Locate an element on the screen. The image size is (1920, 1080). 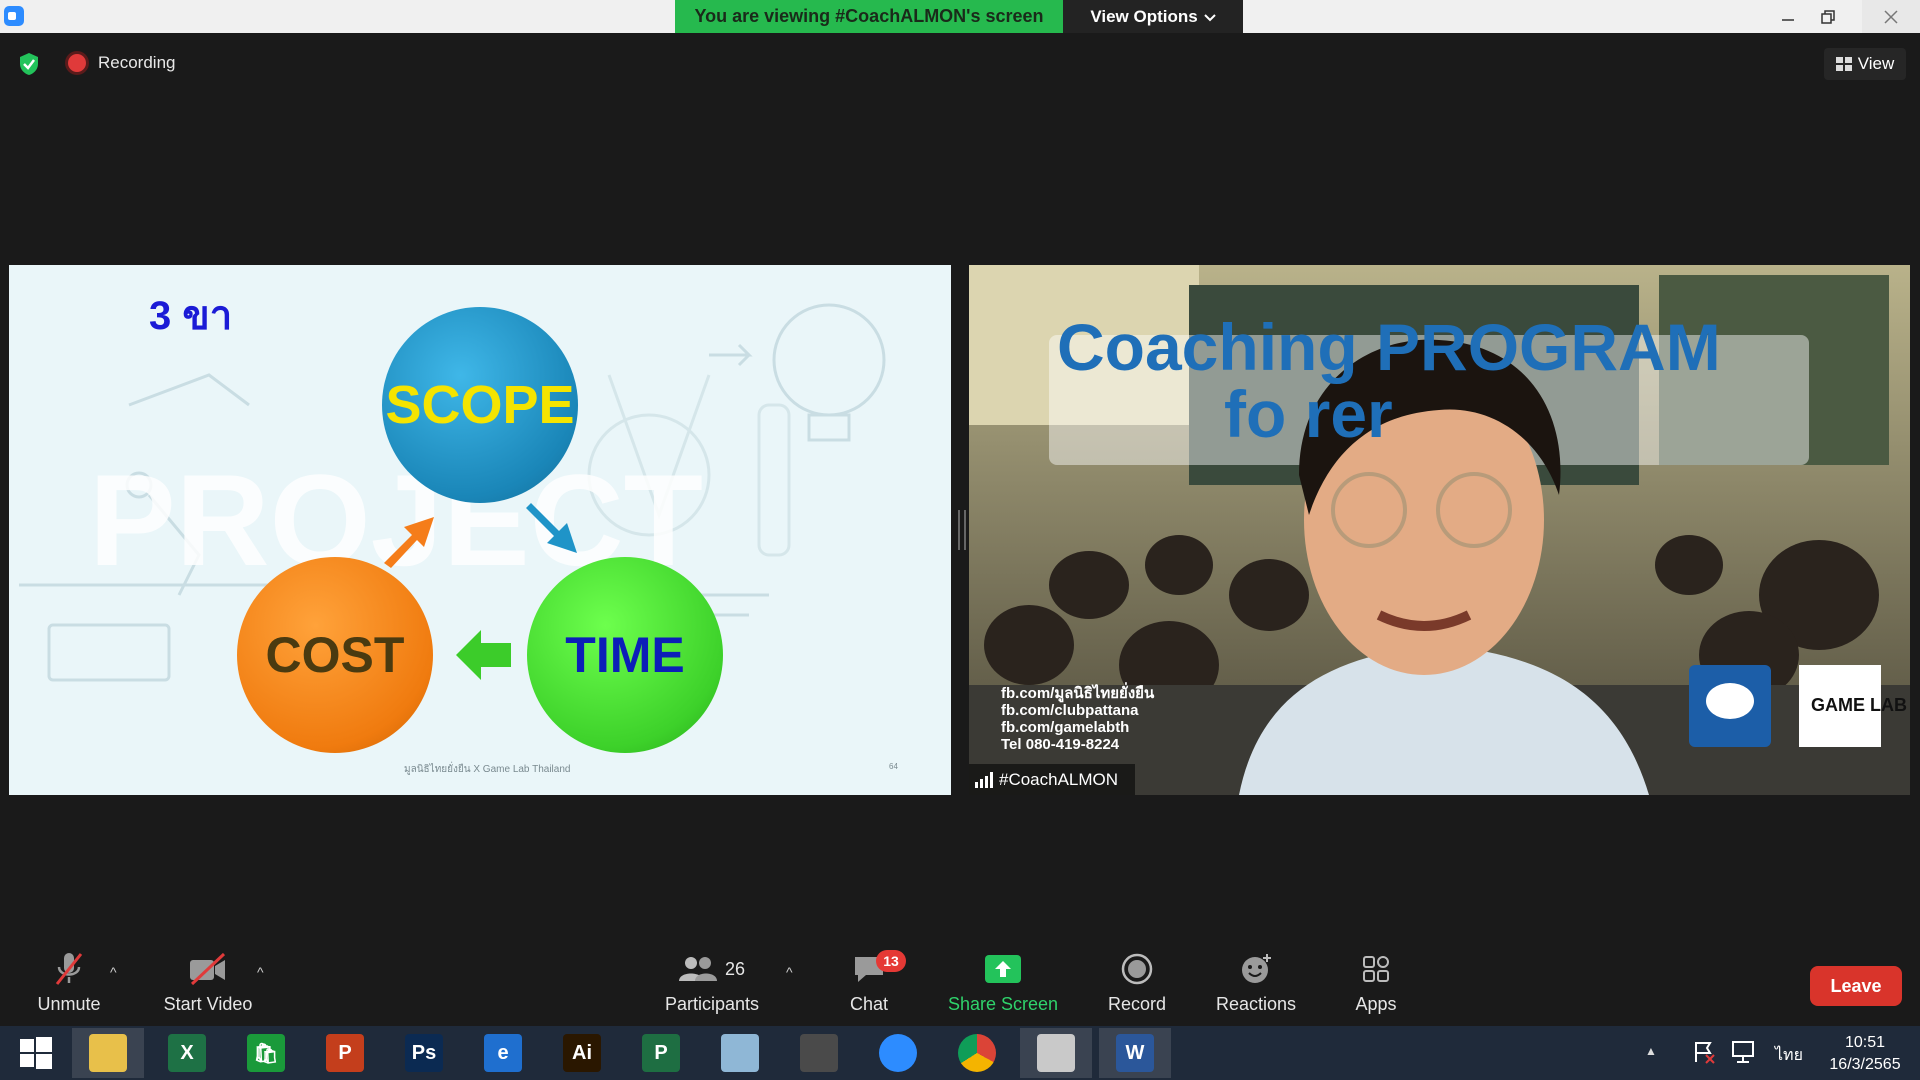
taskbar-app-zoom is located at coordinates (898, 1053).